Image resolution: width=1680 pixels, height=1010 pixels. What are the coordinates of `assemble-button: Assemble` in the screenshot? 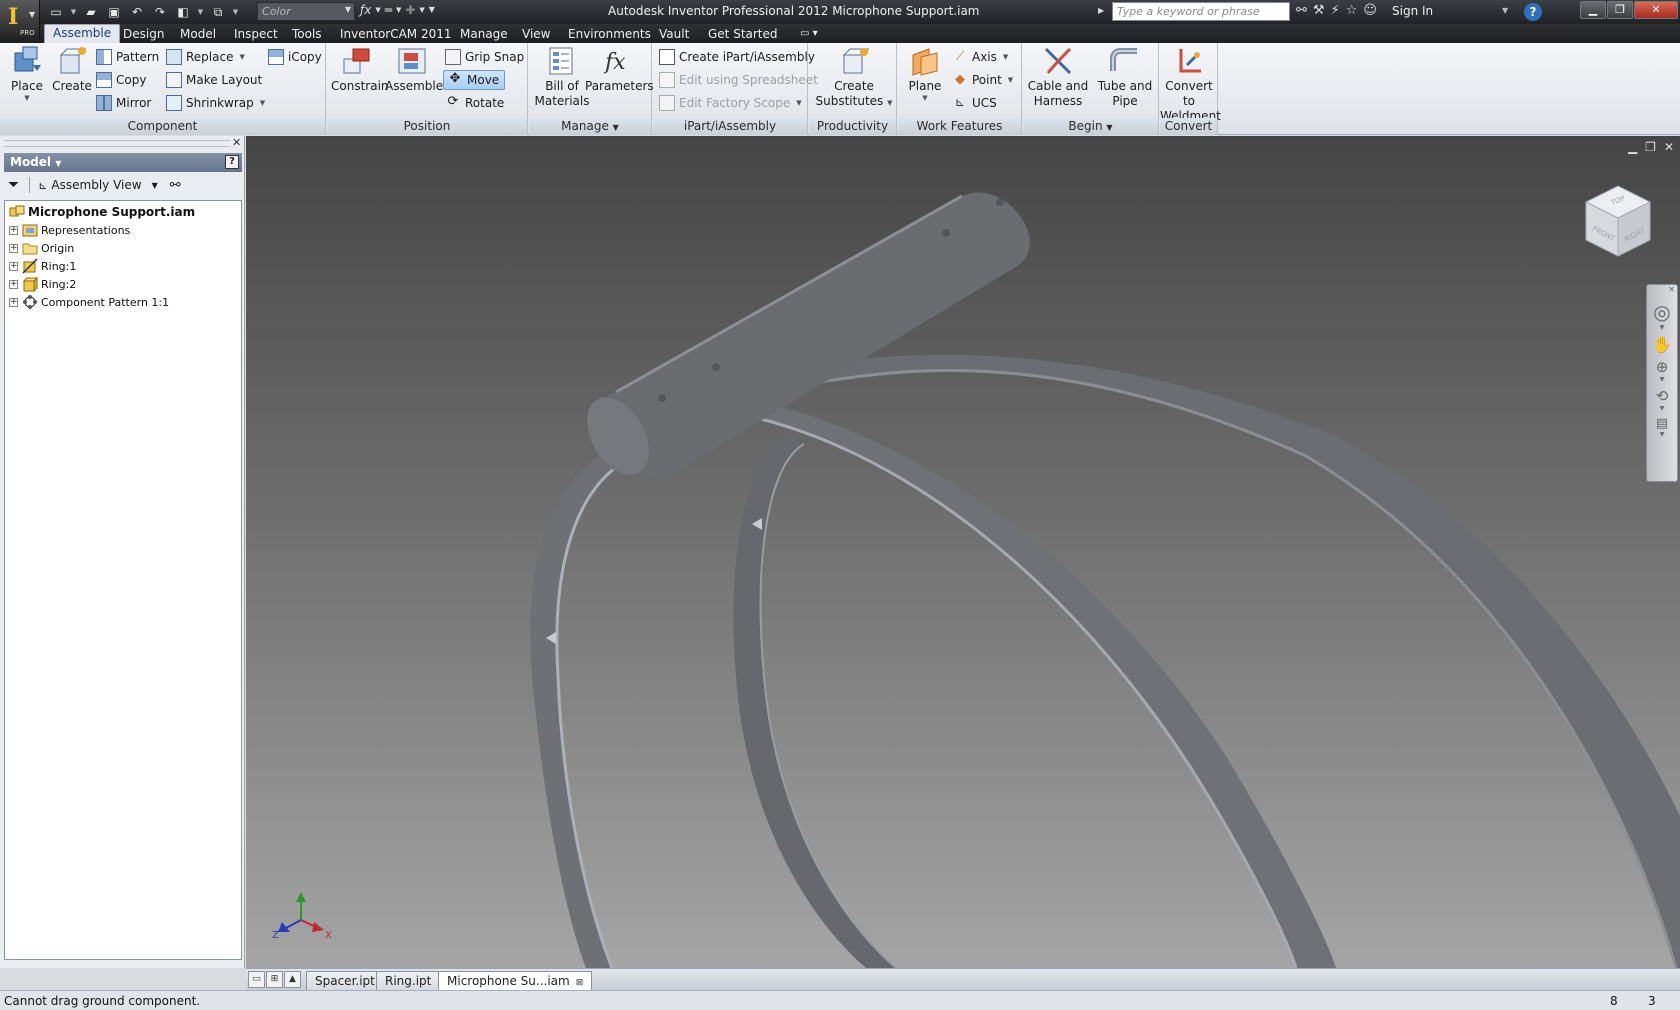 It's located at (414, 69).